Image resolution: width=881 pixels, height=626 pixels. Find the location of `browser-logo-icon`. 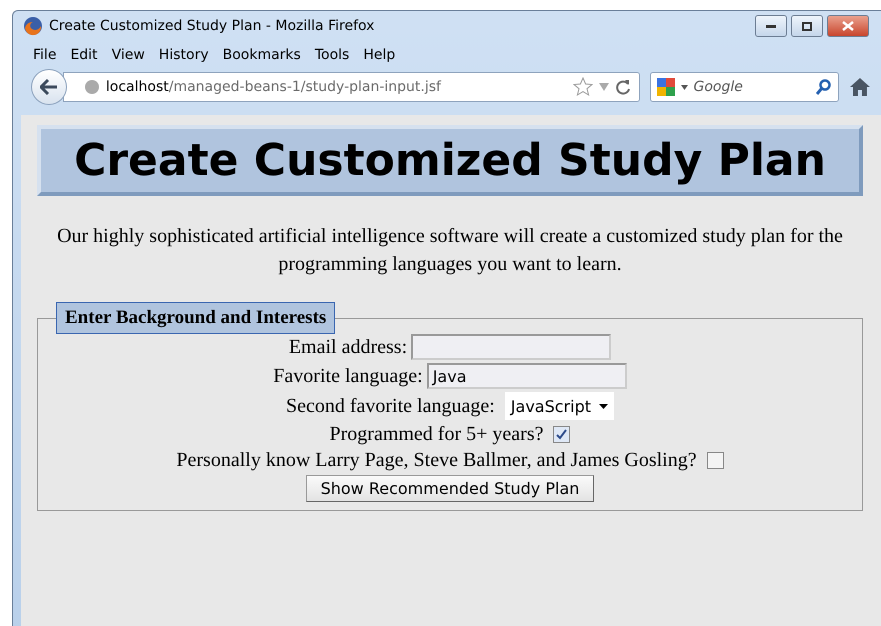

browser-logo-icon is located at coordinates (33, 26).